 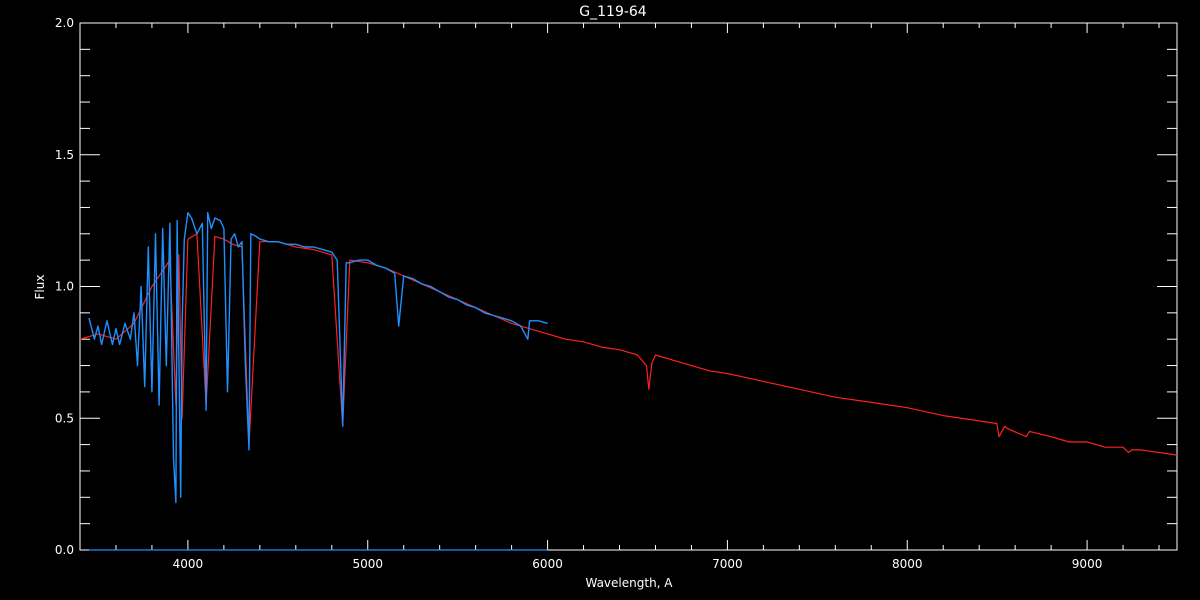 I want to click on chart-title: G_119-64, so click(x=613, y=12).